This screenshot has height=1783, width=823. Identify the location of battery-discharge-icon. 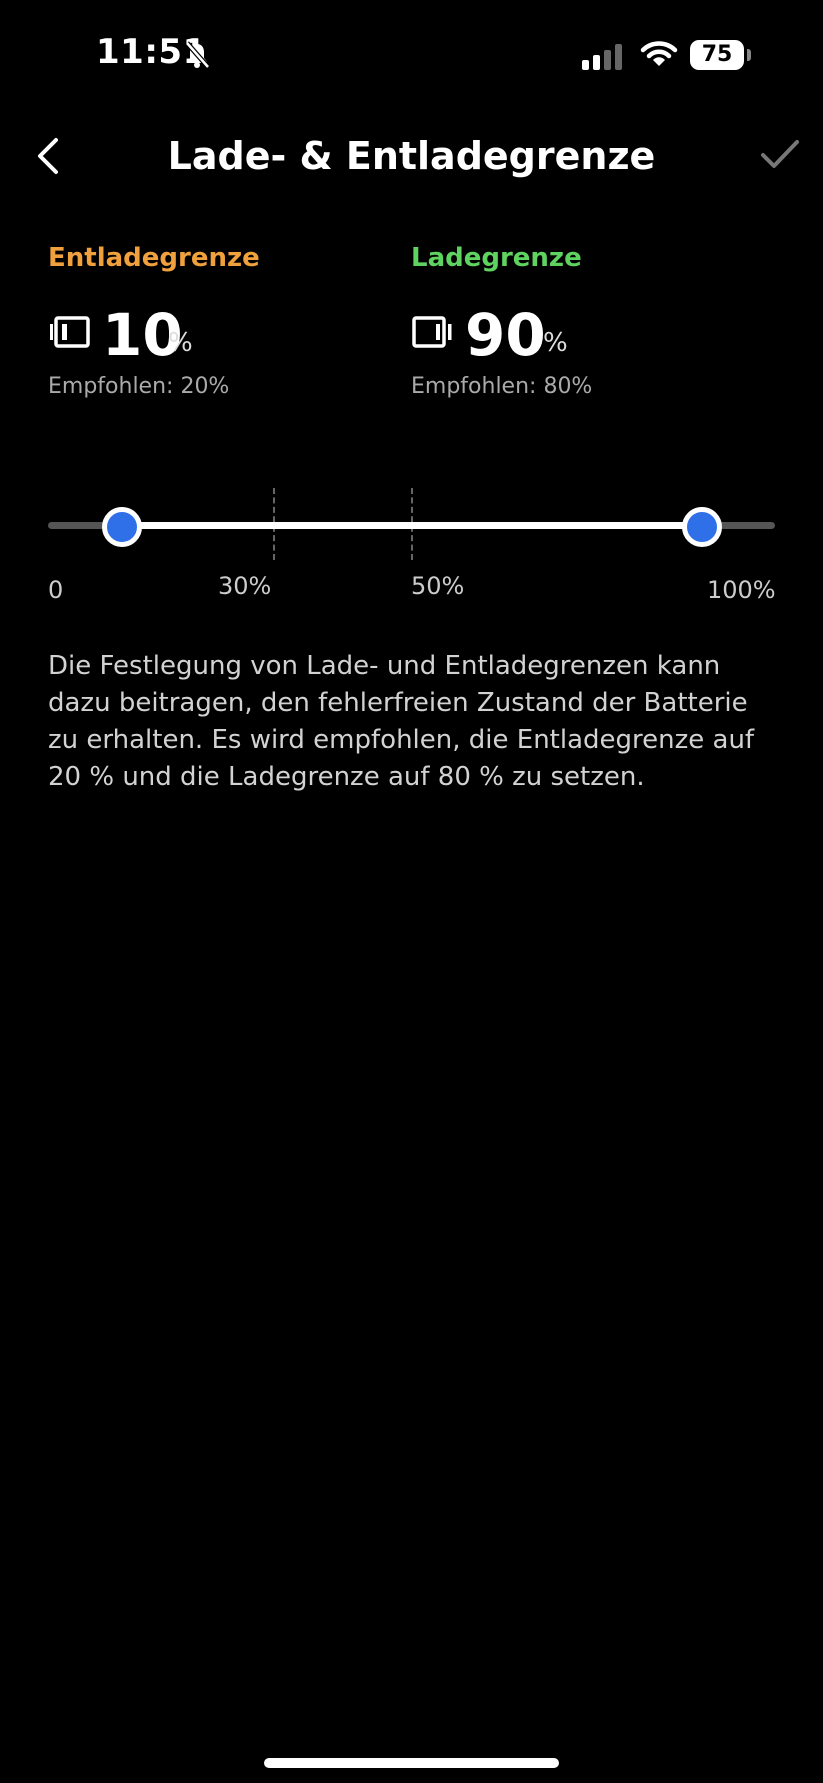
(70, 334).